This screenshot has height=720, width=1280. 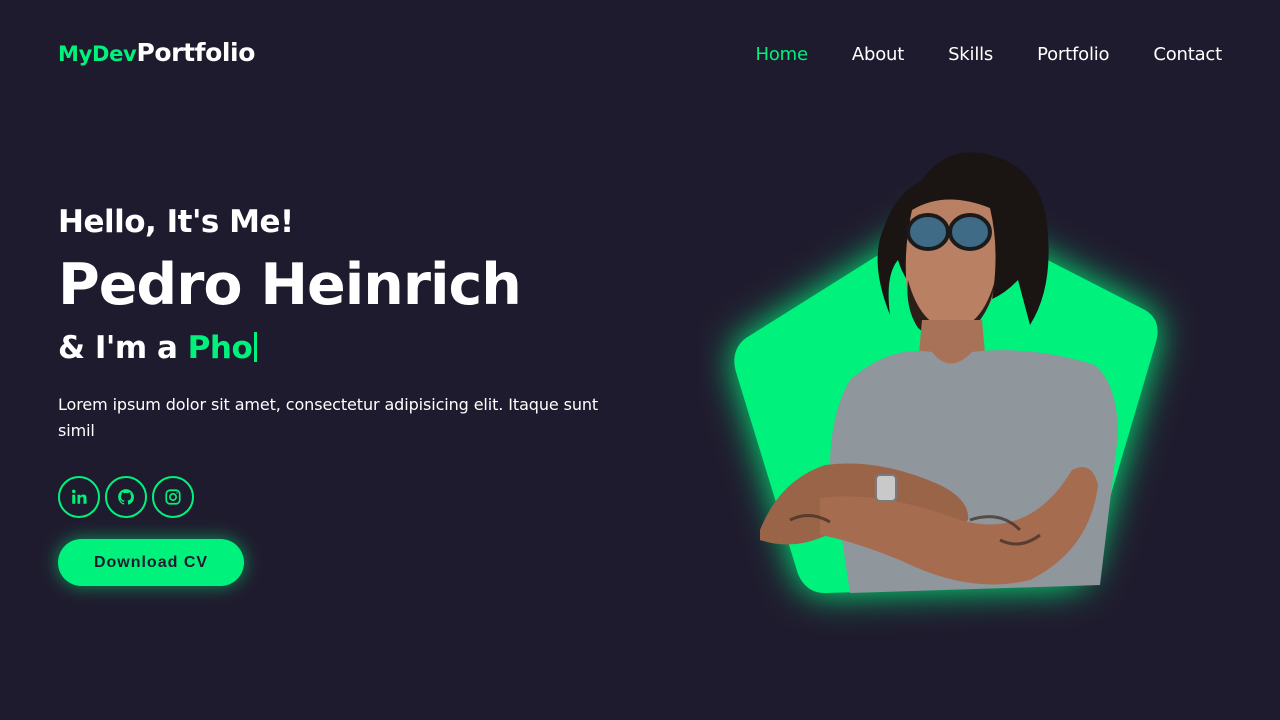 I want to click on typing-cursor, so click(x=256, y=347).